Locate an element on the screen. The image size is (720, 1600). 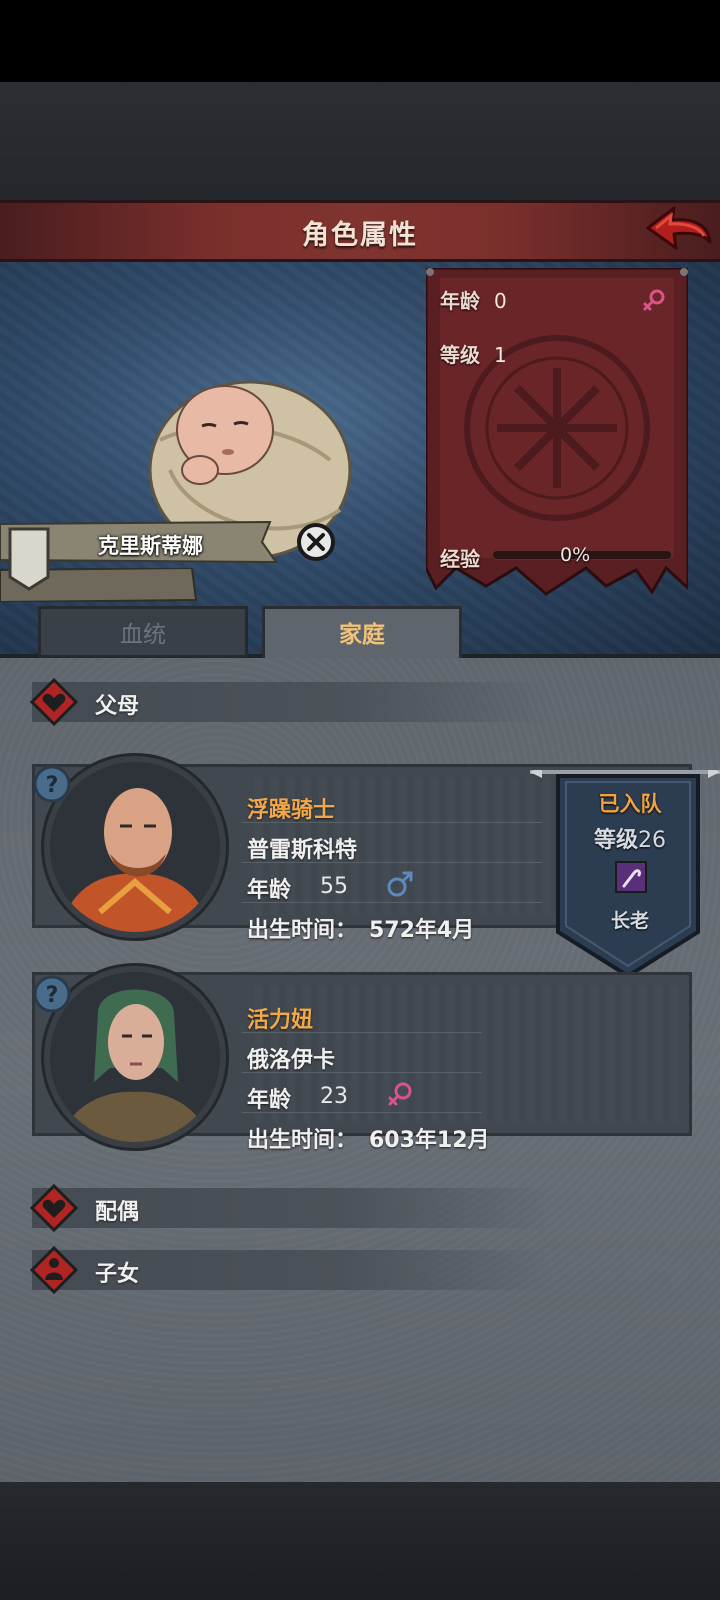
level-label: 等级 is located at coordinates (460, 355).